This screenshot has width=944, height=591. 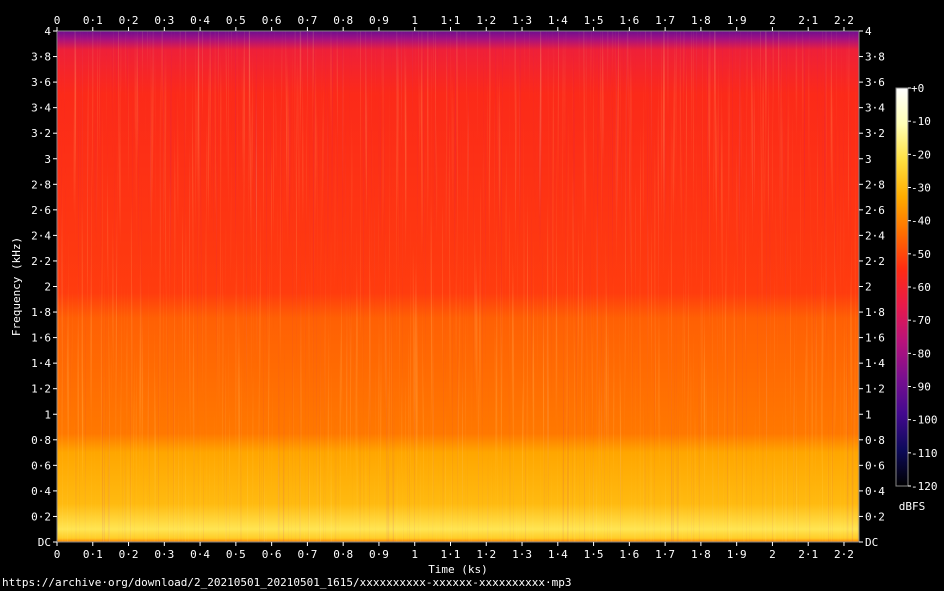 What do you see at coordinates (875, 133) in the screenshot?
I see `y-tick-label-right: 3·2` at bounding box center [875, 133].